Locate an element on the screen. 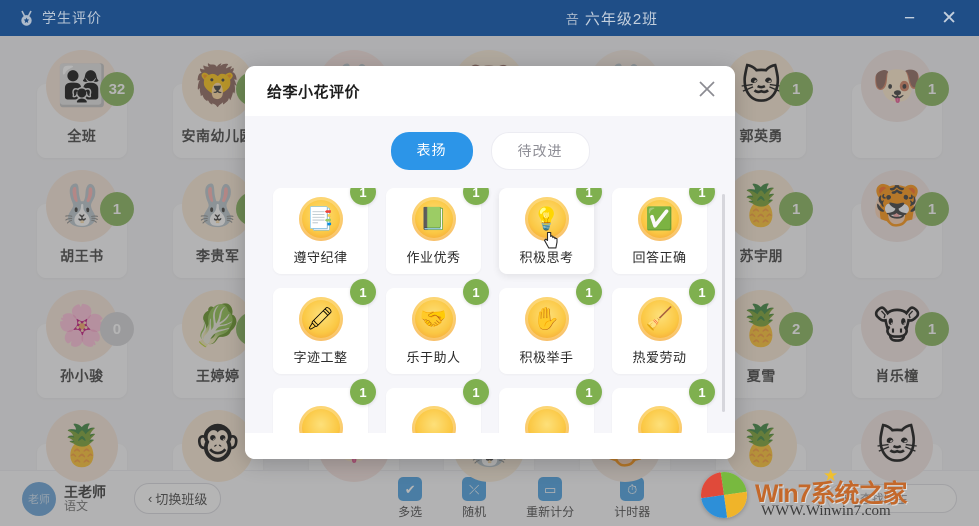 The height and width of the screenshot is (526, 979). class-icon: 咅 is located at coordinates (572, 19).